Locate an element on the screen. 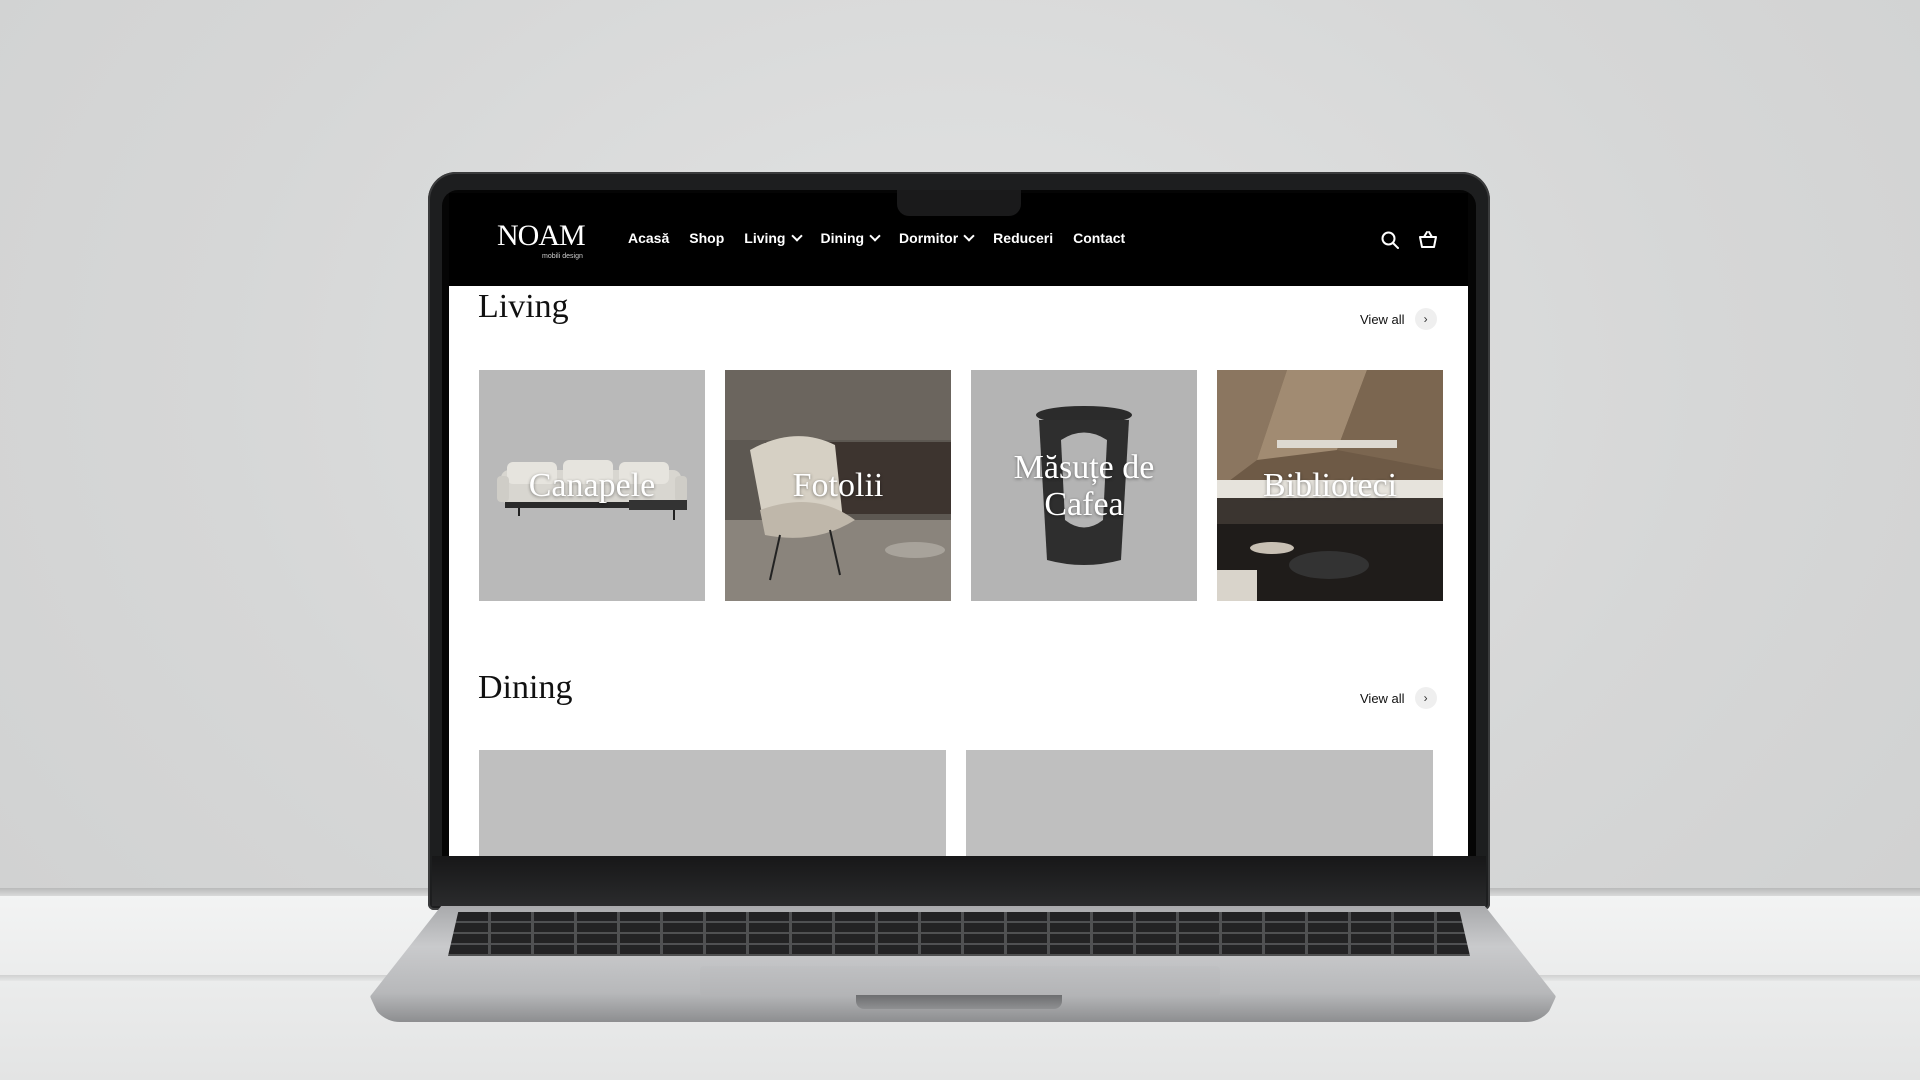 The height and width of the screenshot is (1080, 1920). search-icon is located at coordinates (1390, 240).